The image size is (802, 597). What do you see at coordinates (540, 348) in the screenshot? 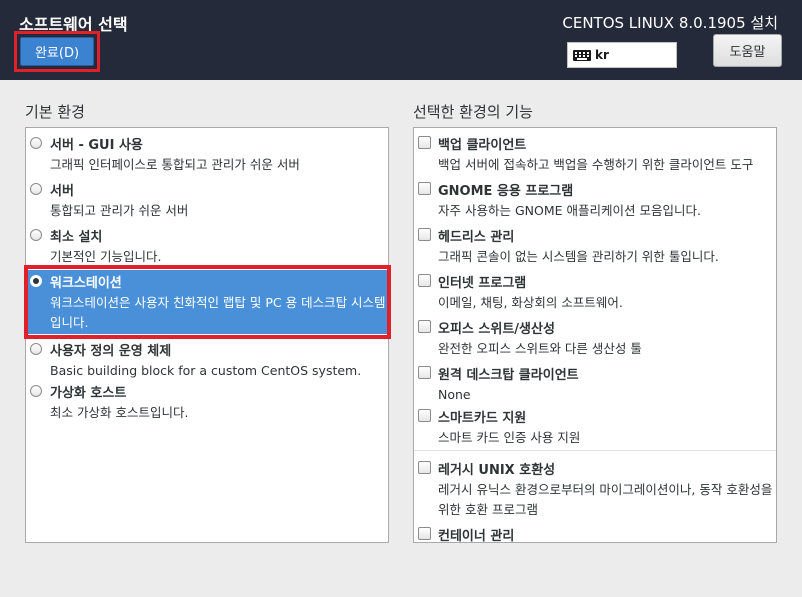
I see `addon-item-desc: 완전한 오피스 스위트와 다른 생산성 툴` at bounding box center [540, 348].